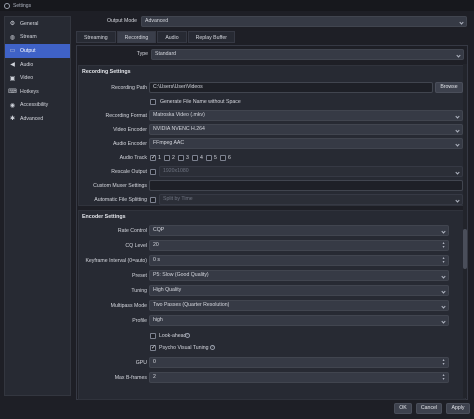 The height and width of the screenshot is (419, 474). I want to click on cancel-button: Cancel, so click(429, 408).